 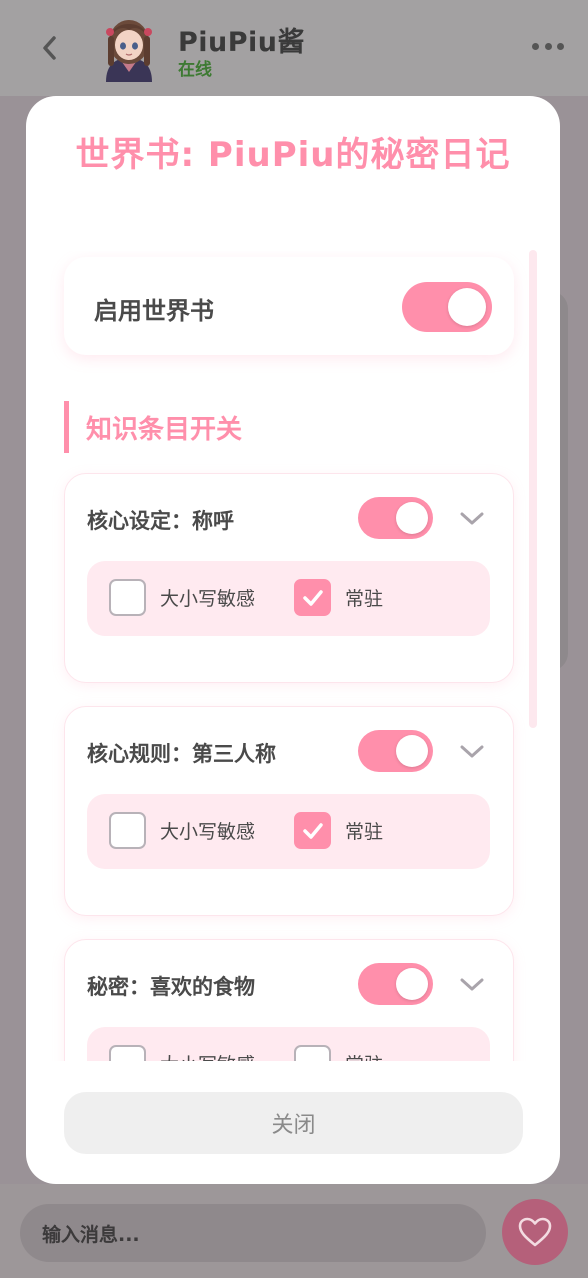 What do you see at coordinates (195, 70) in the screenshot?
I see `online-status: 在线` at bounding box center [195, 70].